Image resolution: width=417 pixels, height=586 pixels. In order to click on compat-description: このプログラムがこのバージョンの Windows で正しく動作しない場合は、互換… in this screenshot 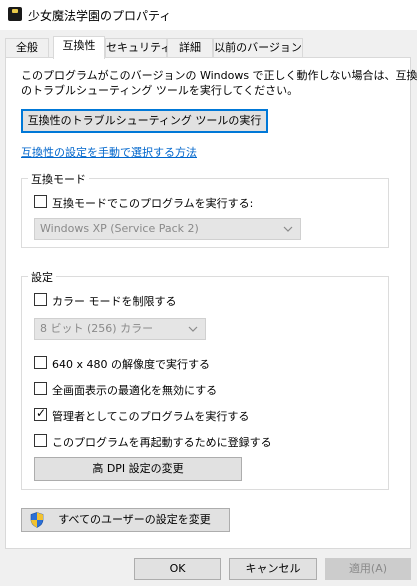, I will do `click(219, 83)`.